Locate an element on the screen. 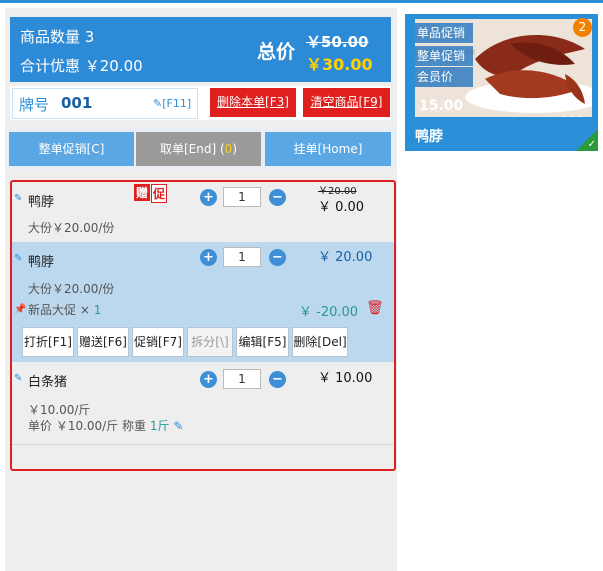  take-order-close: ) is located at coordinates (234, 149).